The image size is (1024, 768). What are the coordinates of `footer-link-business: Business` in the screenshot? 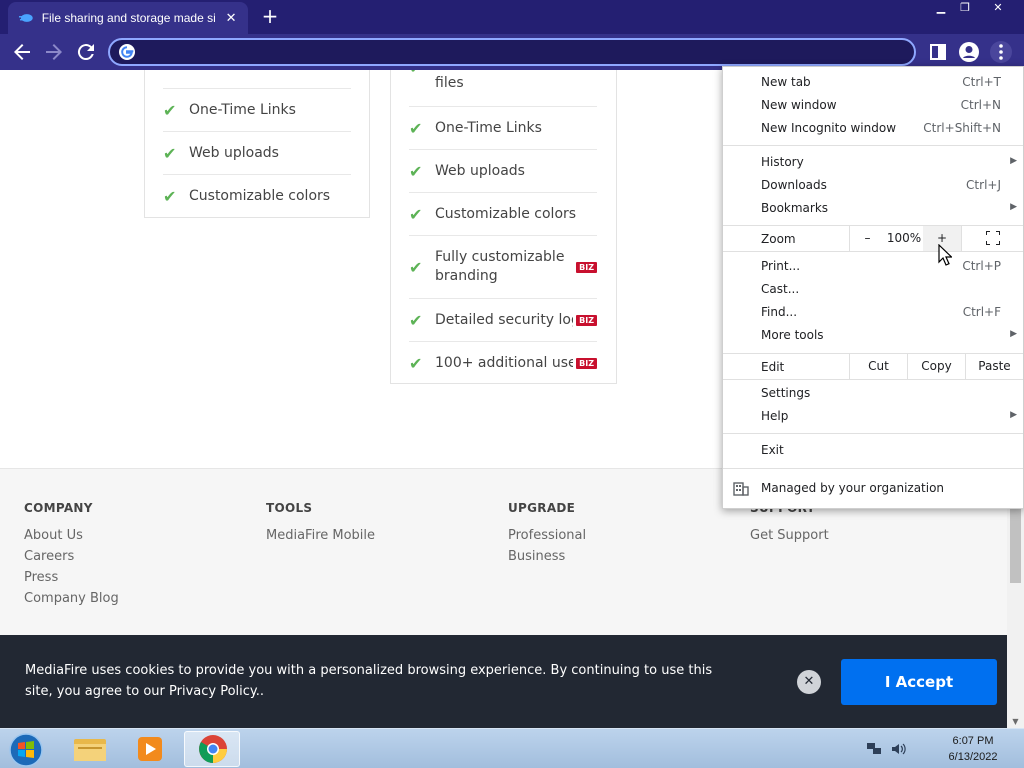 It's located at (547, 556).